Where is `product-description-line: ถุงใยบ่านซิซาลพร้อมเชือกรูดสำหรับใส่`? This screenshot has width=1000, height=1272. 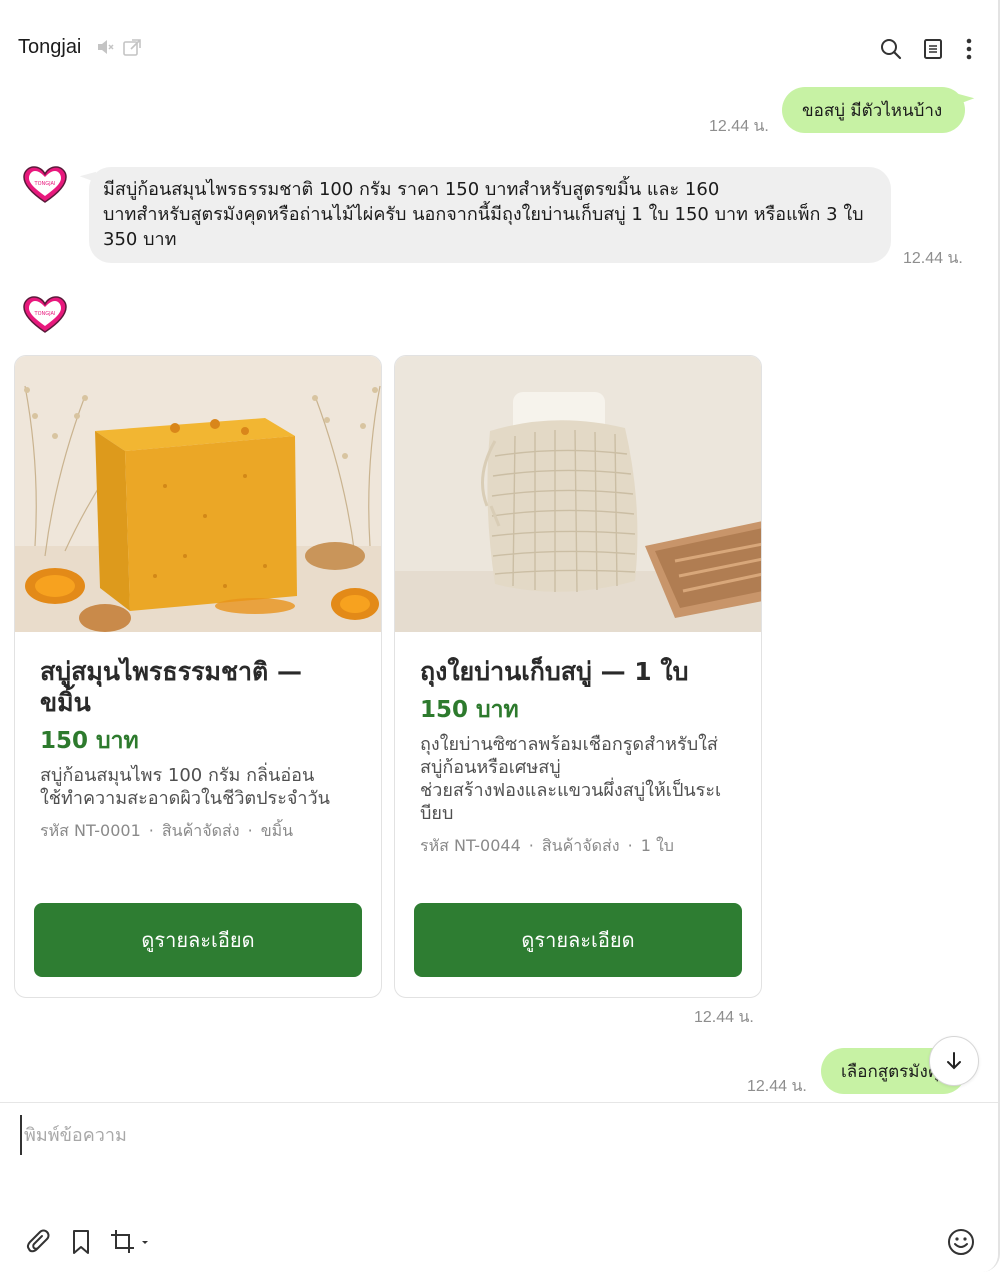 product-description-line: ถุงใยบ่านซิซาลพร้อมเชือกรูดสำหรับใส่ is located at coordinates (569, 744).